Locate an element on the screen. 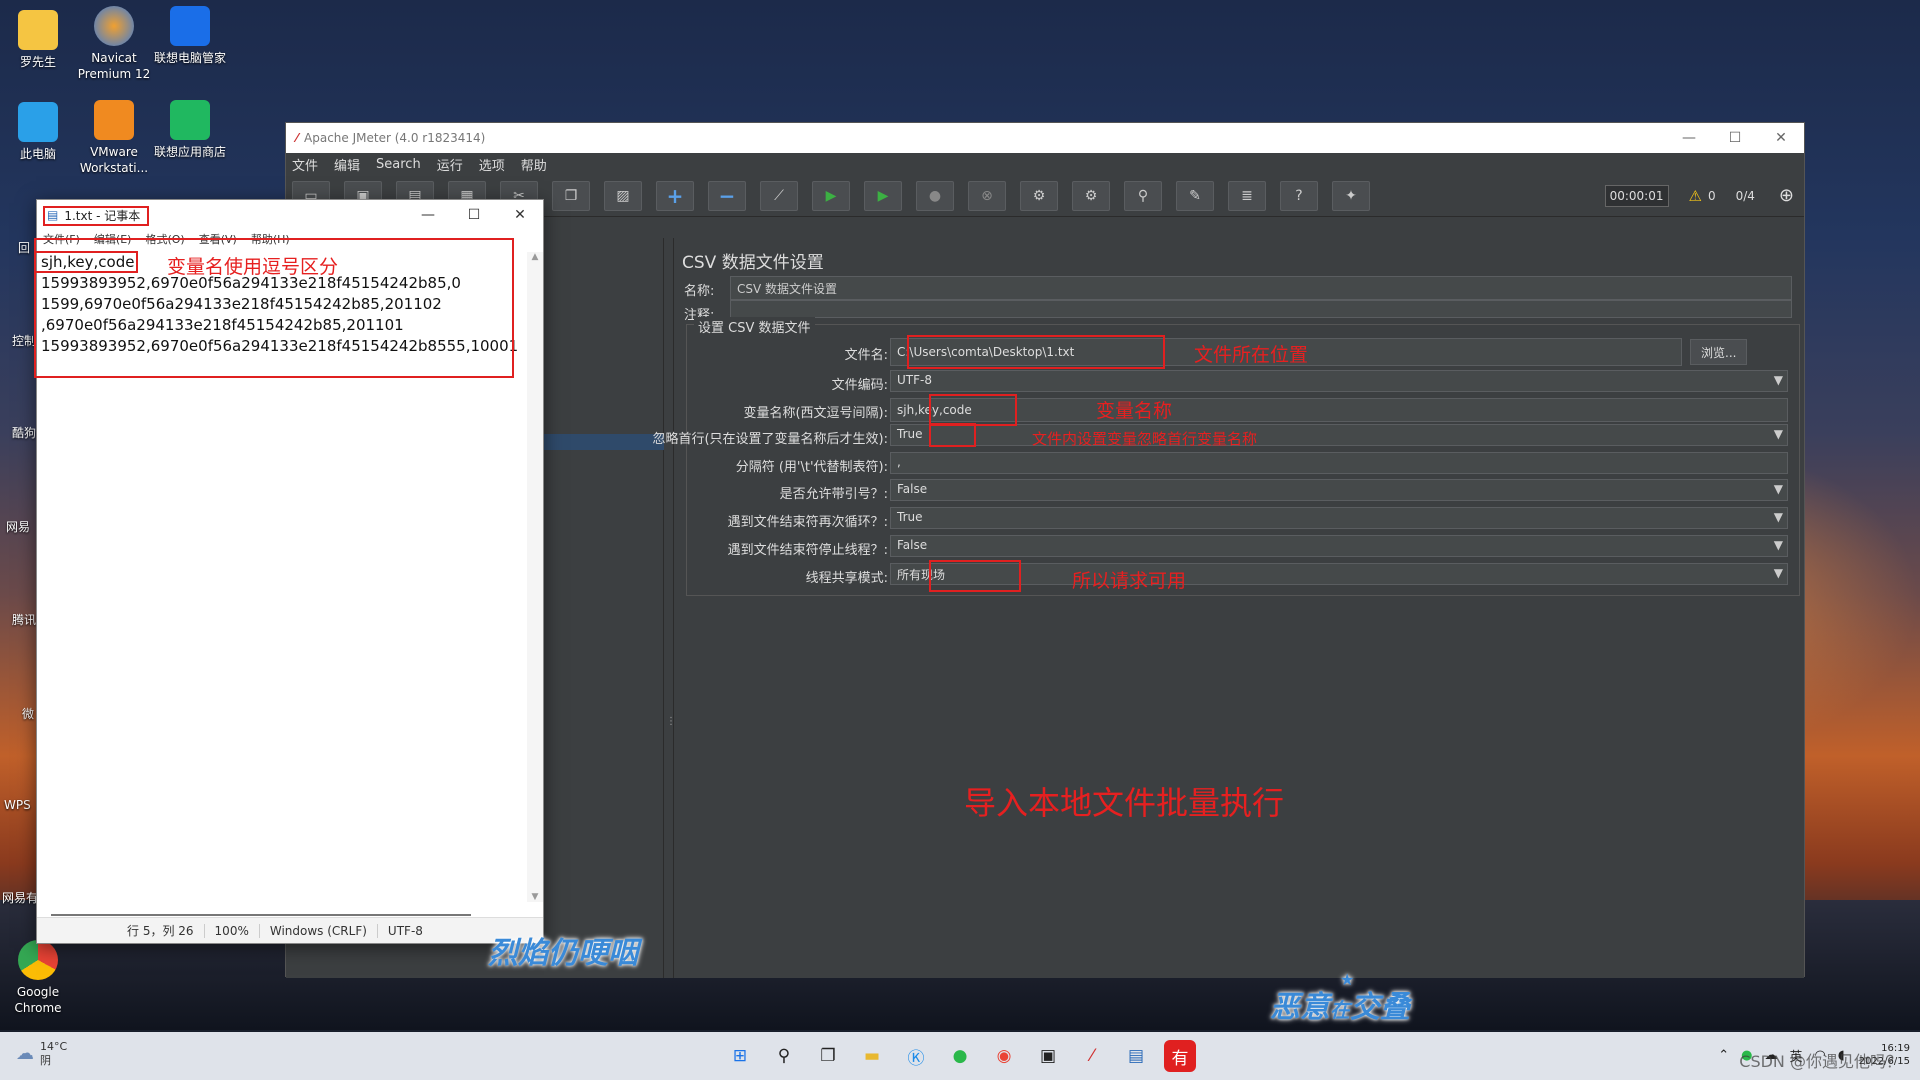 The width and height of the screenshot is (1920, 1080). desktop-icon-label: 联想应用商店 is located at coordinates (189, 152).